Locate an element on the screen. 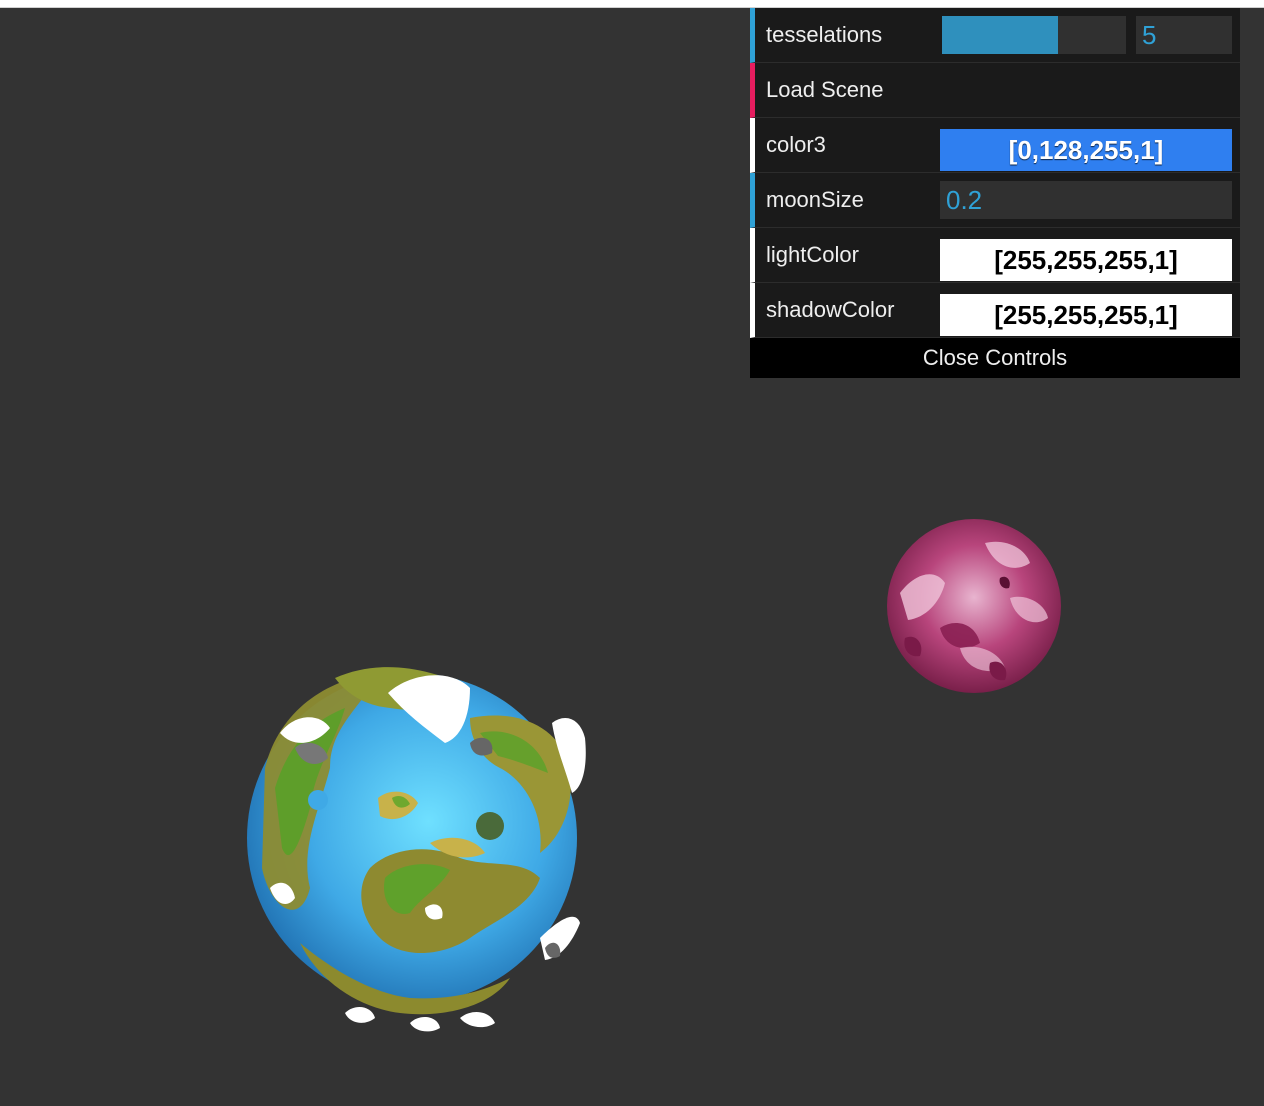 This screenshot has height=1106, width=1264. color3-control: color3 [0,128,255,1] is located at coordinates (995, 145).